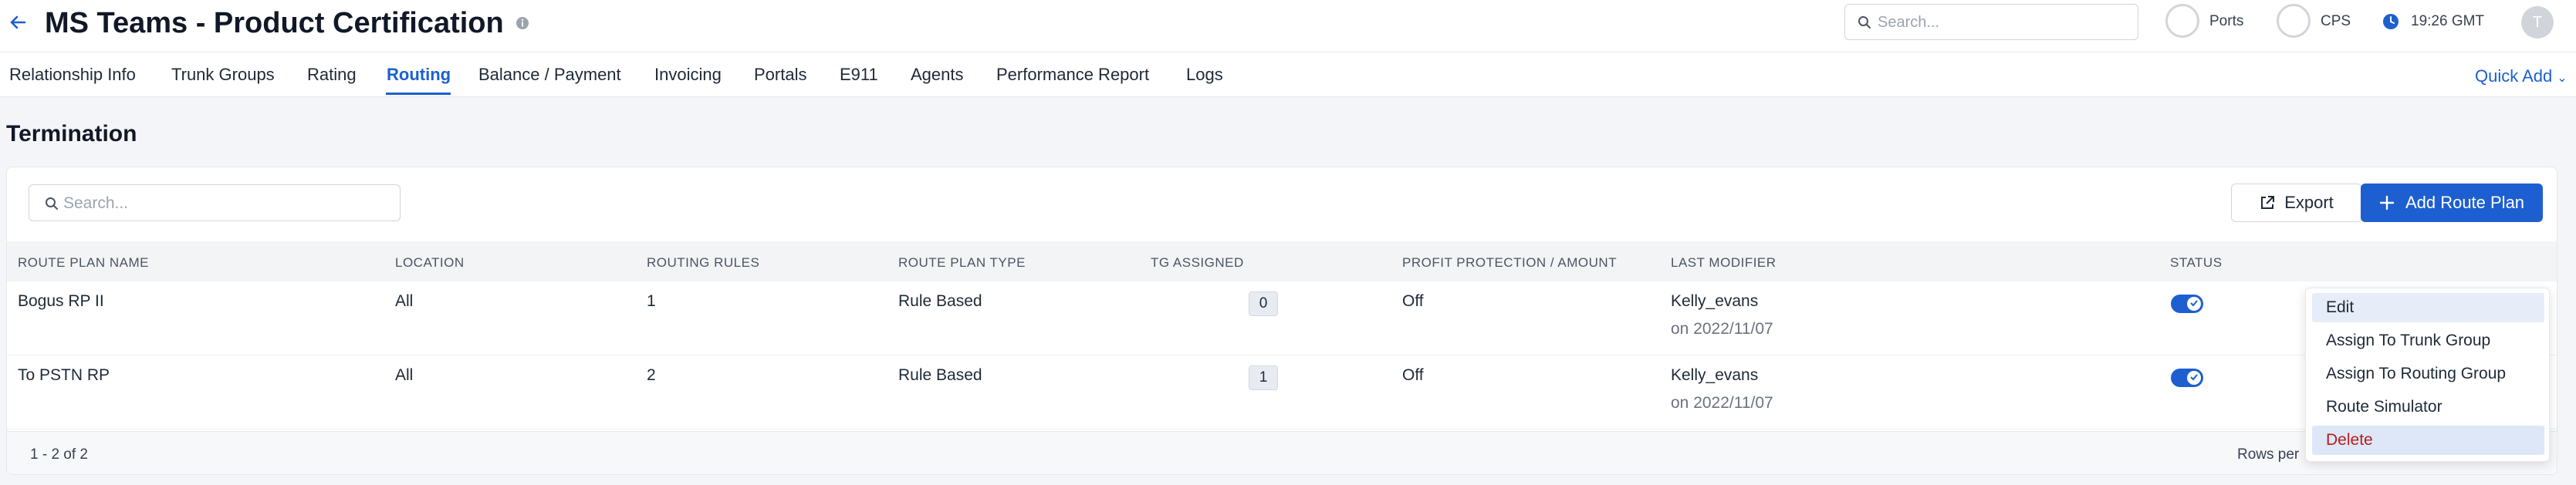 Image resolution: width=2576 pixels, height=485 pixels. Describe the element at coordinates (688, 75) in the screenshot. I see `tab-invoicing: Invoicing` at that location.